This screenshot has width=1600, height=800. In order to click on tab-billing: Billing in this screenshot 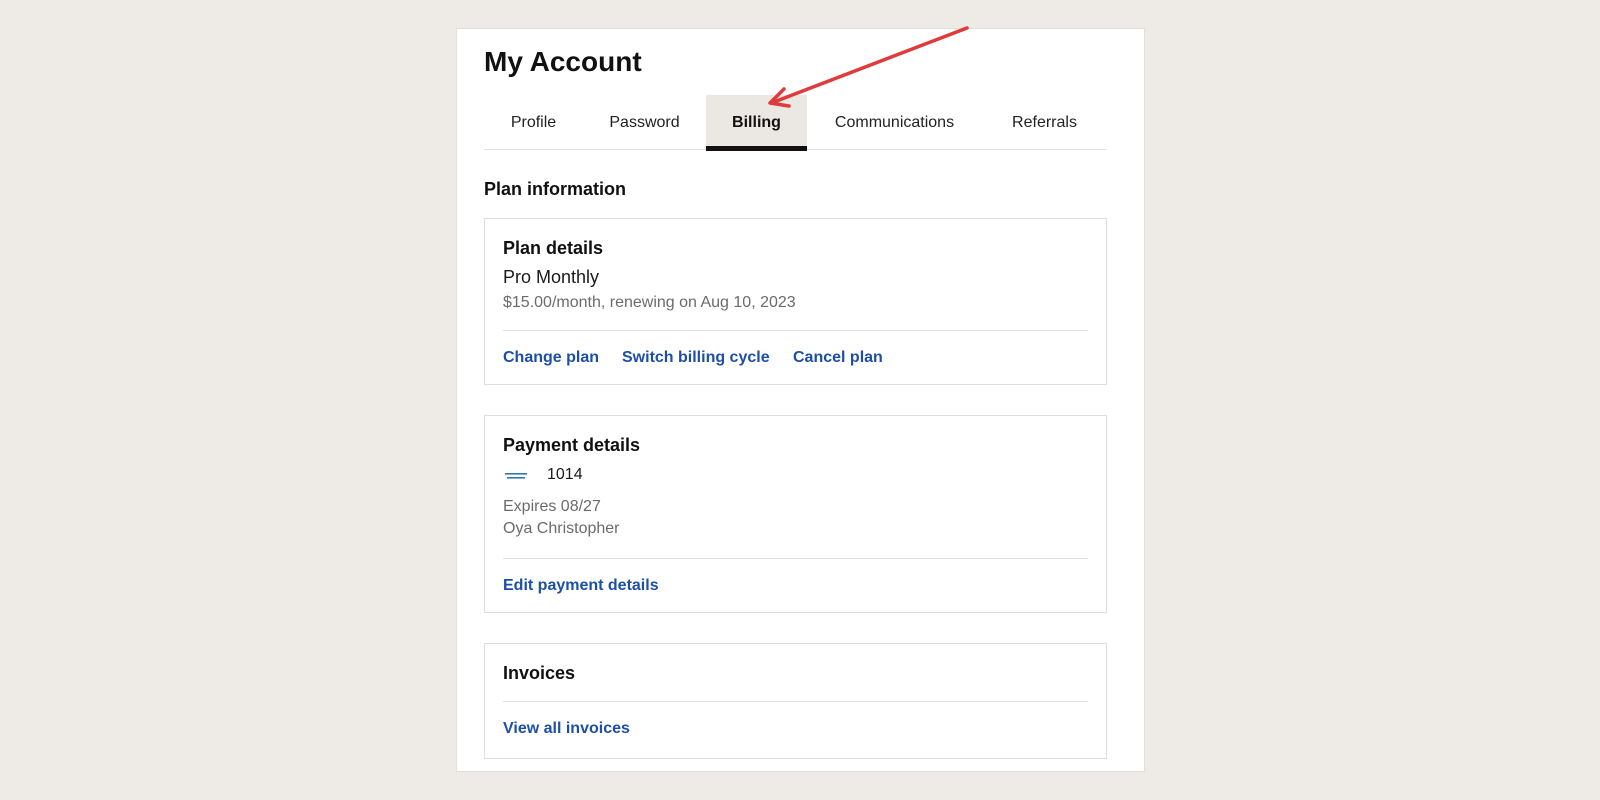, I will do `click(756, 123)`.